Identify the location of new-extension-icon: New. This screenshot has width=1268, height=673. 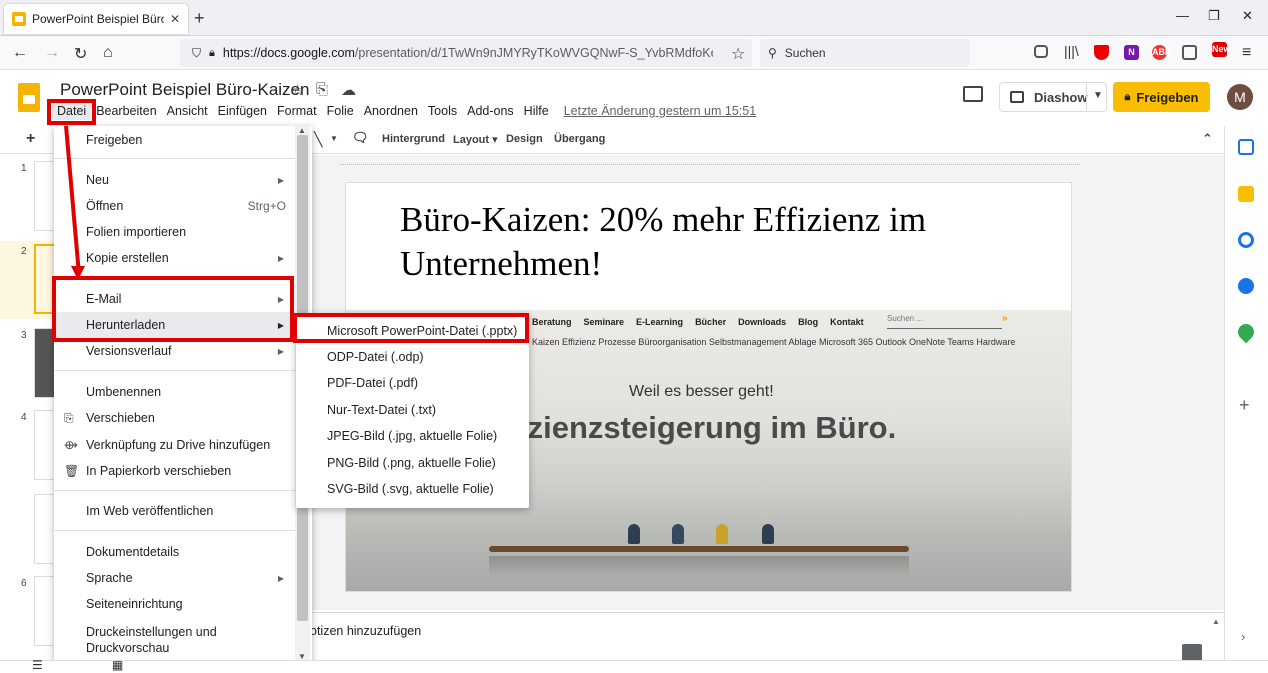
(1221, 49).